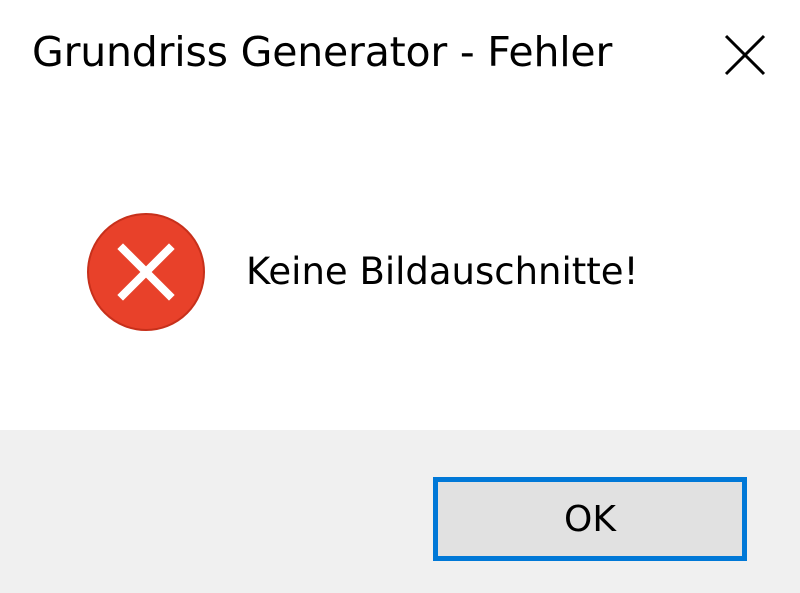  I want to click on close-button, so click(745, 55).